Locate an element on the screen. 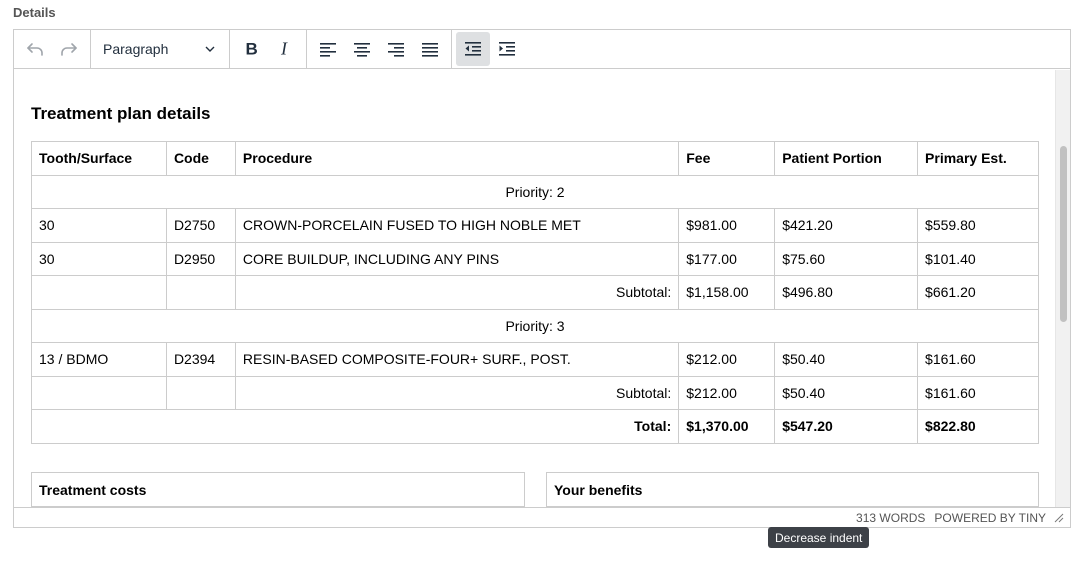  align-center-icon is located at coordinates (362, 50).